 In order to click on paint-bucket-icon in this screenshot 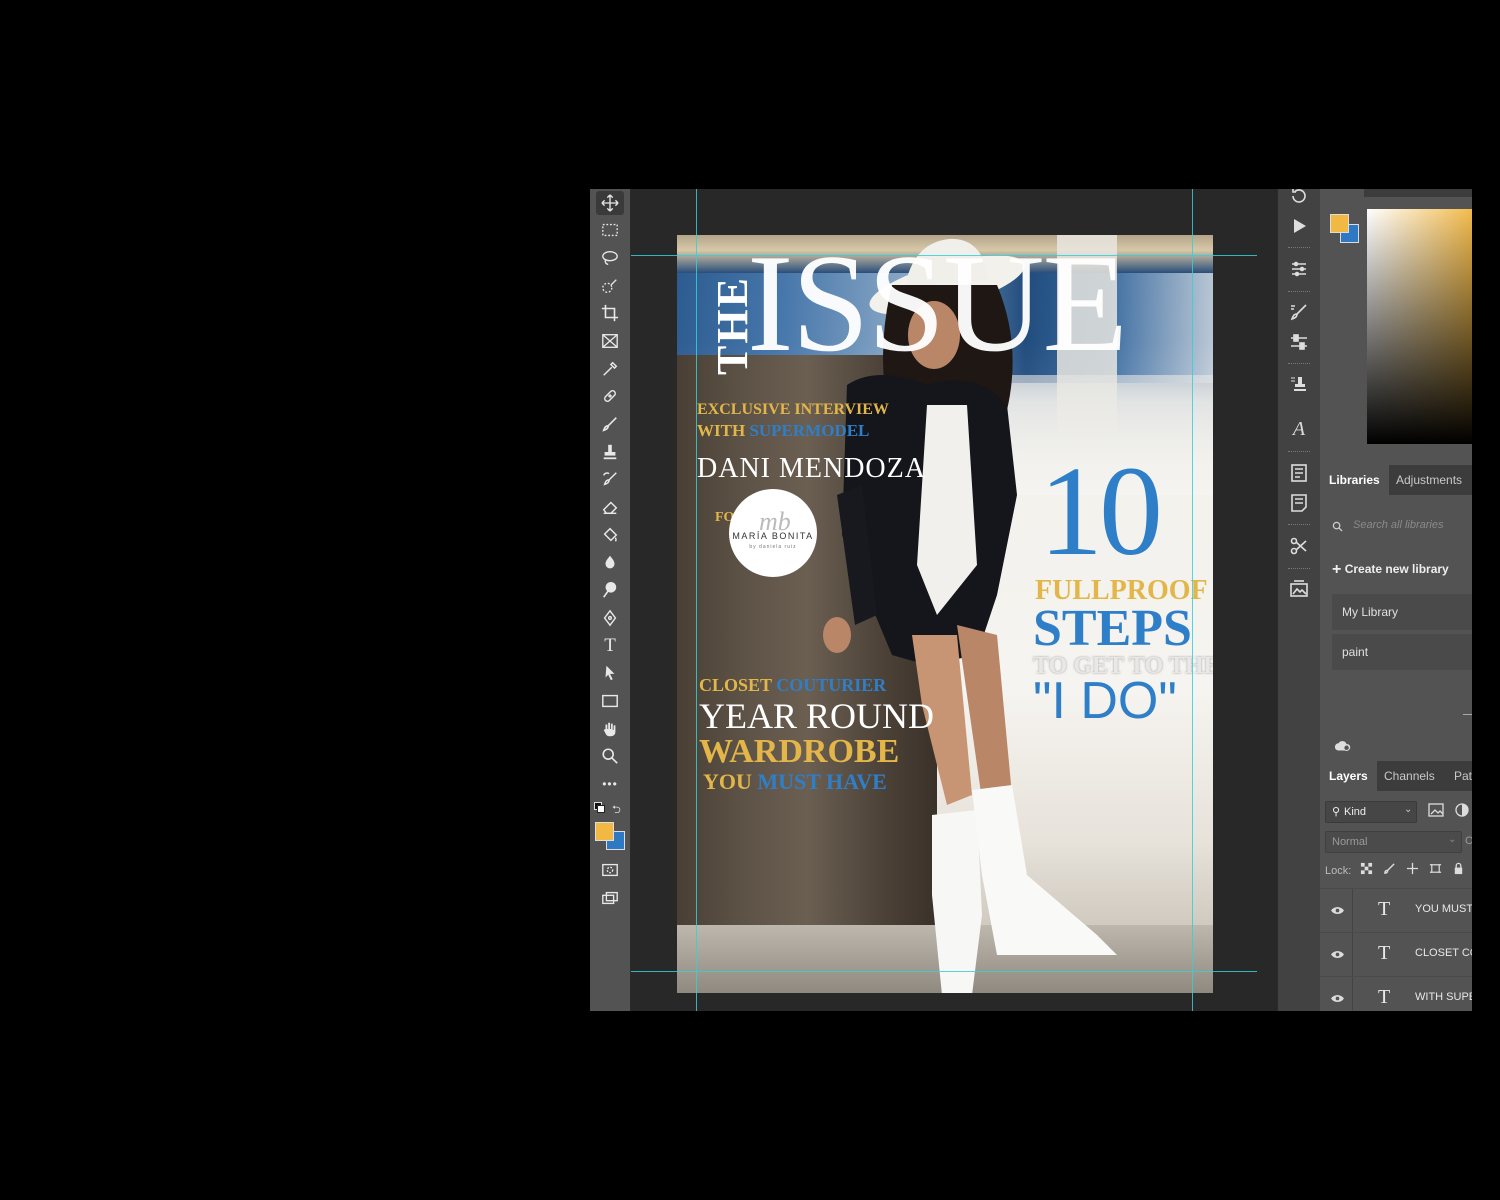, I will do `click(610, 535)`.